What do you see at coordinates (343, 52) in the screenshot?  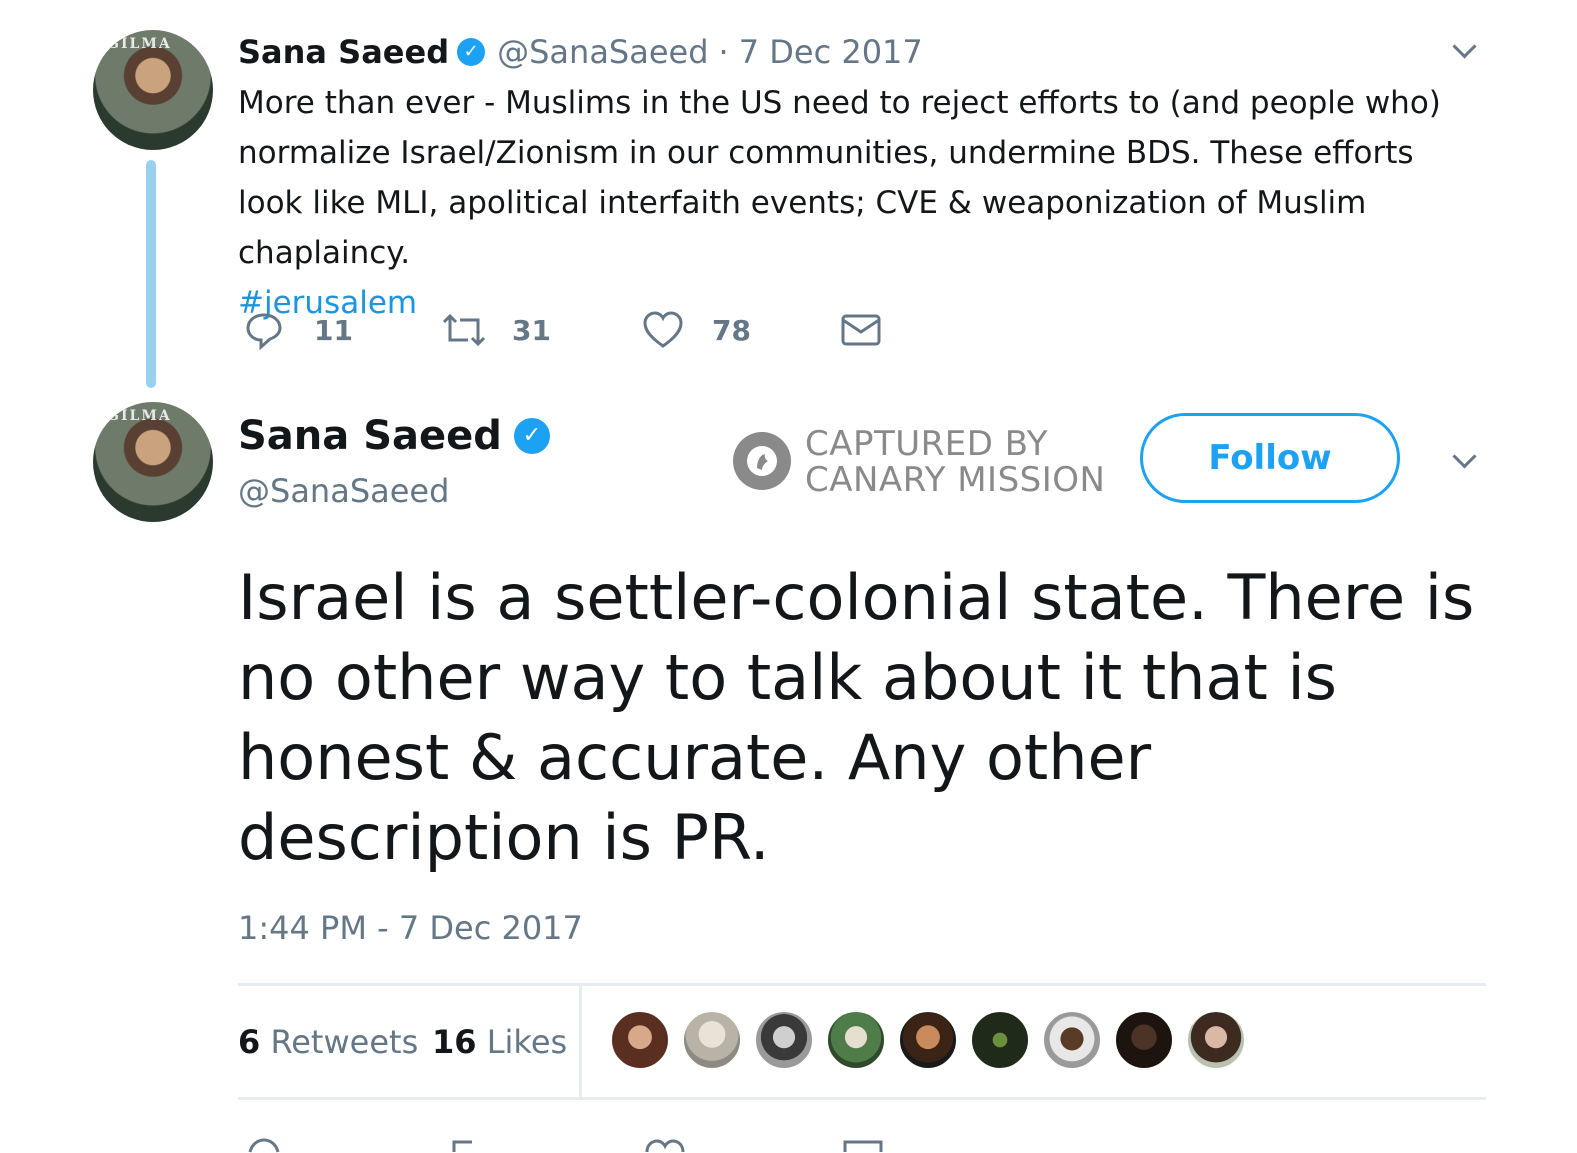 I see `parent-tweet-display-name: Sana Saeed` at bounding box center [343, 52].